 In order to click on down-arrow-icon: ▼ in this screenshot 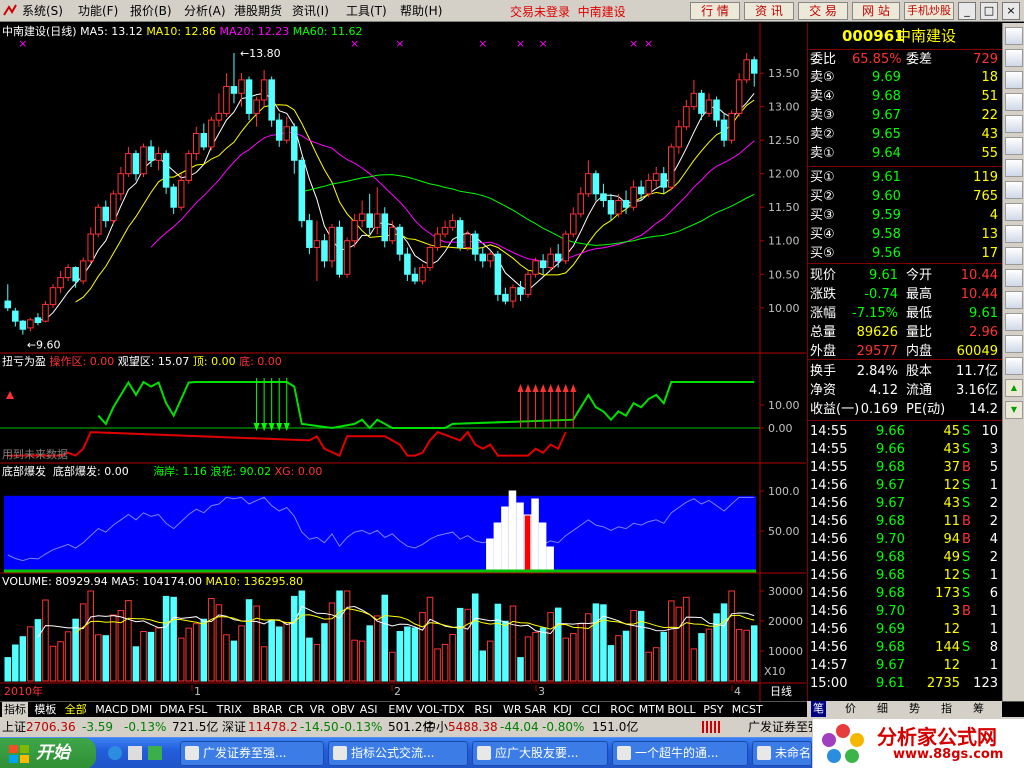, I will do `click(1014, 410)`.